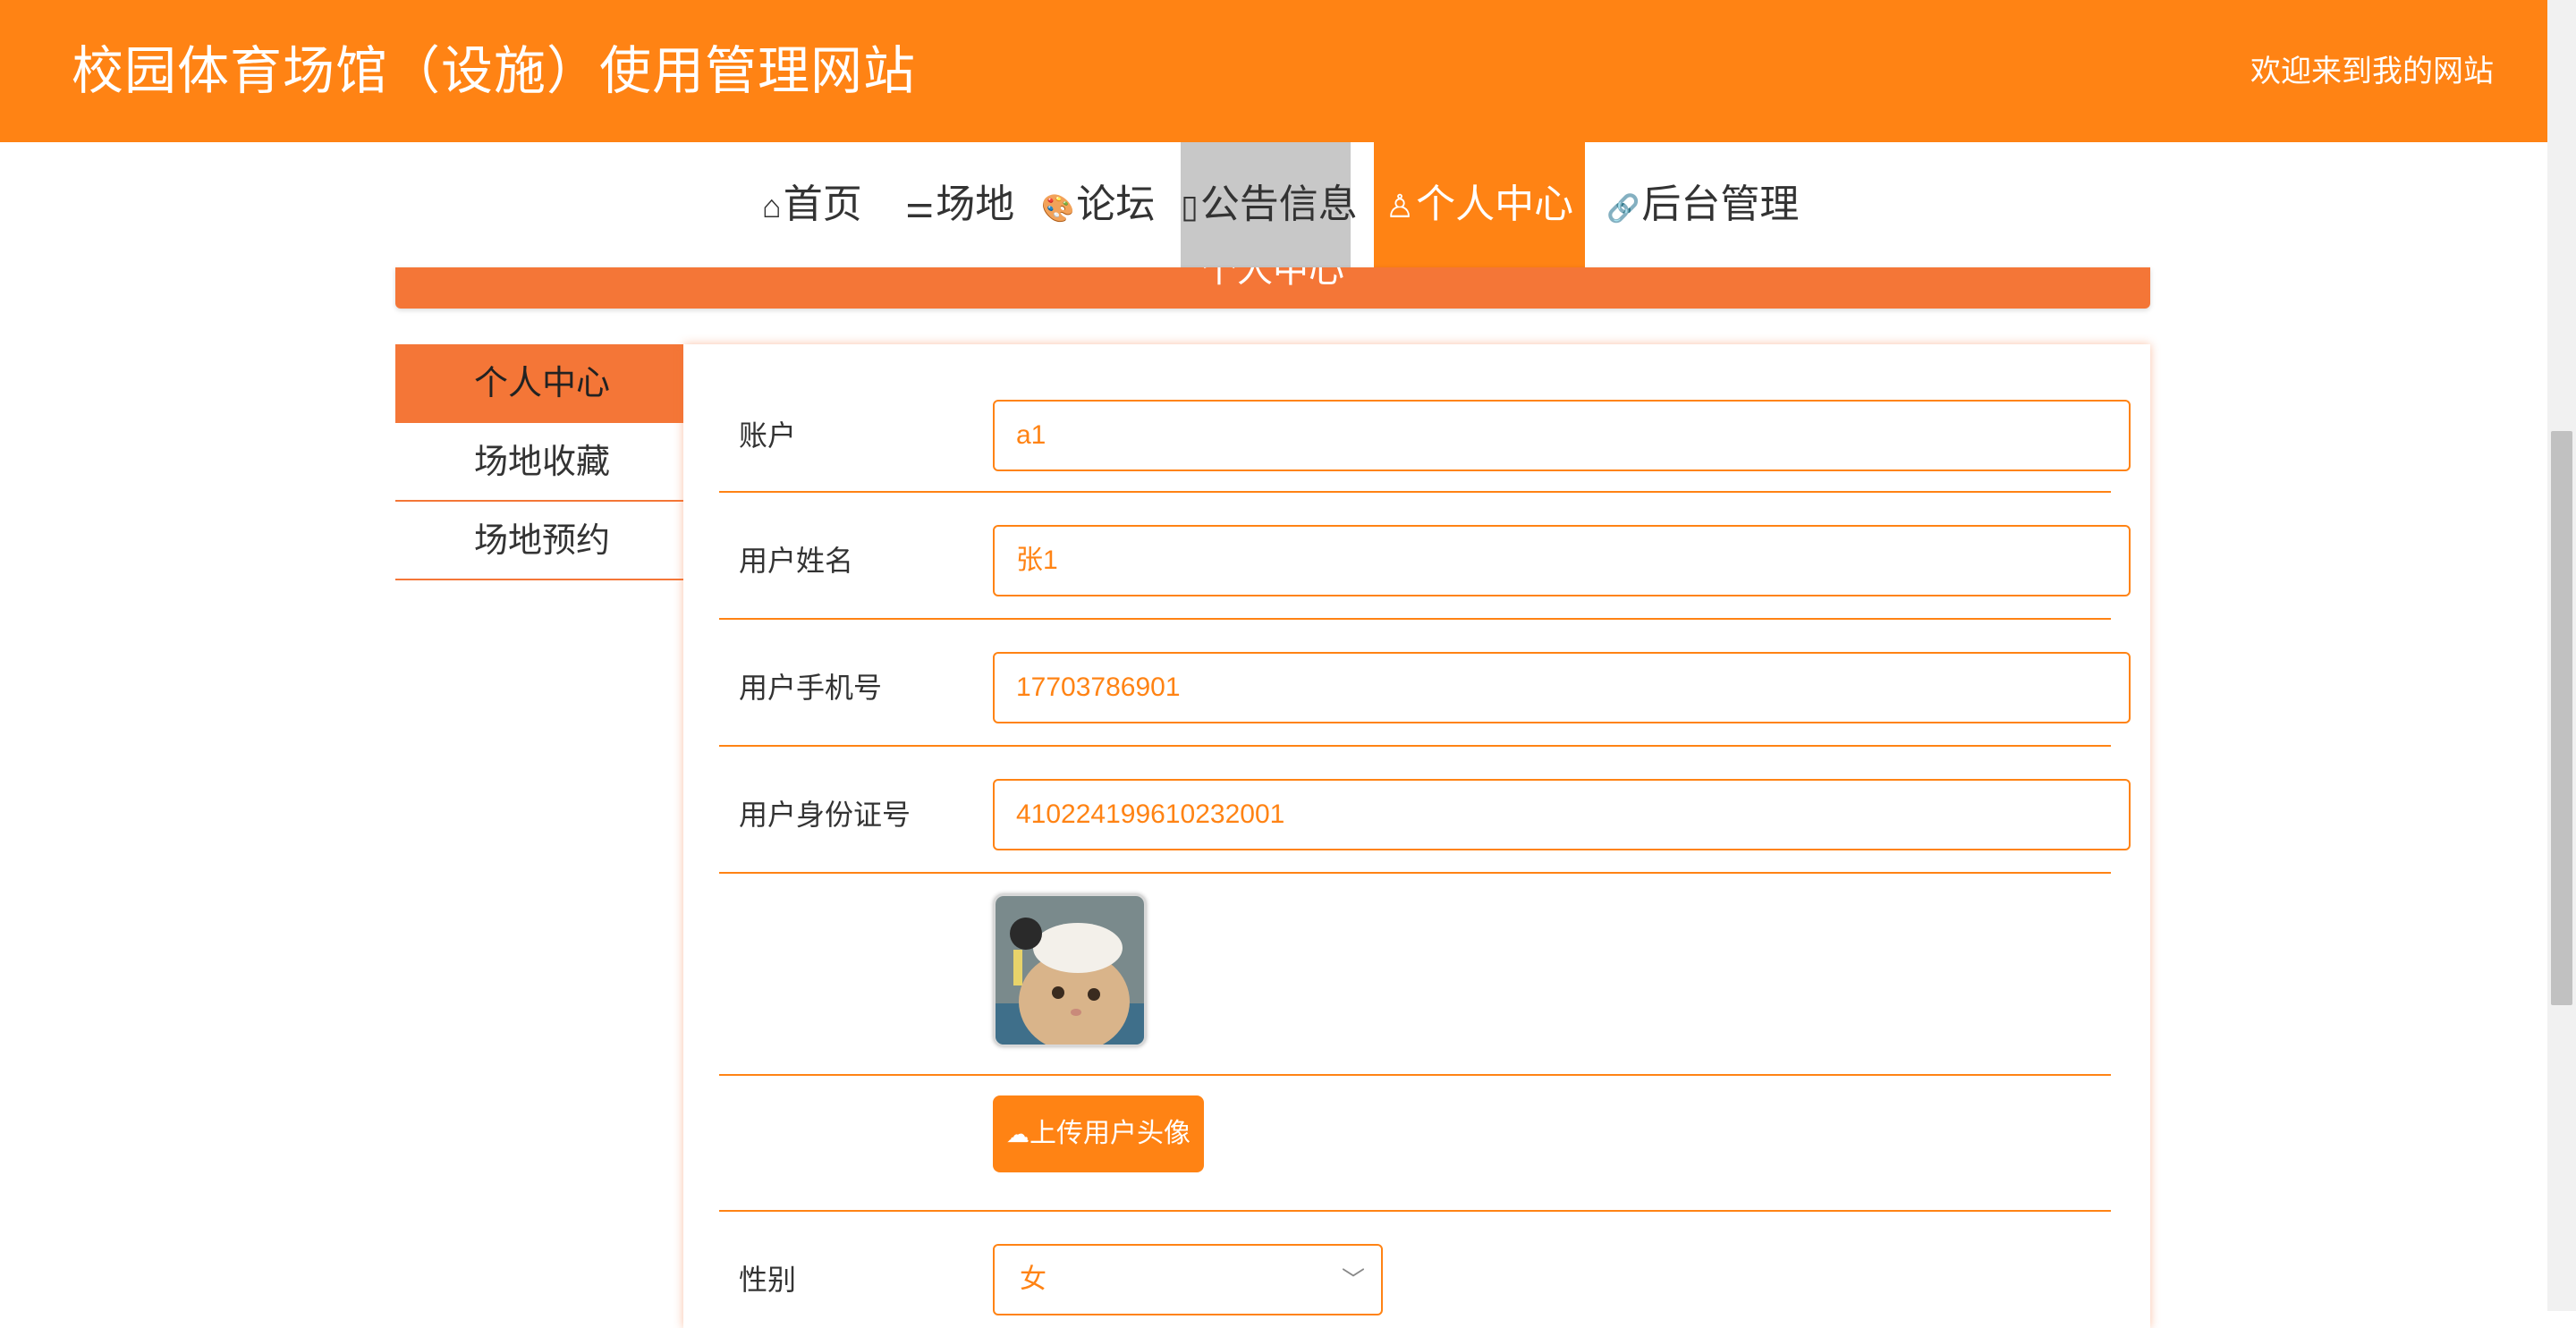 Image resolution: width=2576 pixels, height=1328 pixels. I want to click on idcard-input: 410224199610232001, so click(1562, 814).